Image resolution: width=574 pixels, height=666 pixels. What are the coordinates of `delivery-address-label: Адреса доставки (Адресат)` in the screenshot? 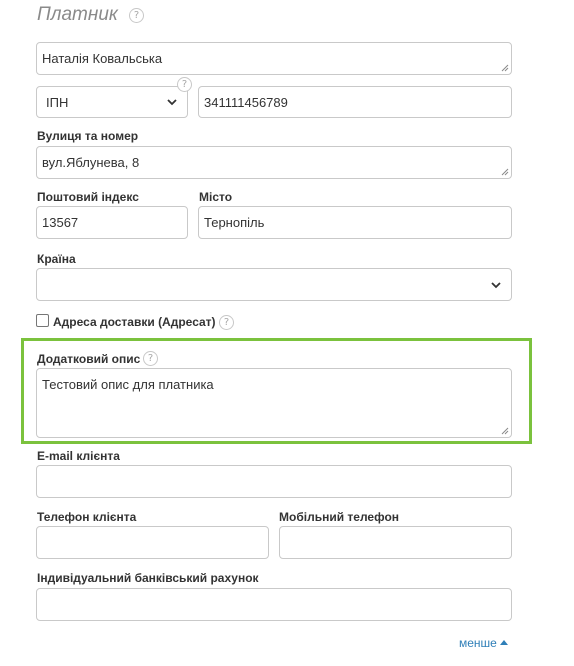 It's located at (134, 322).